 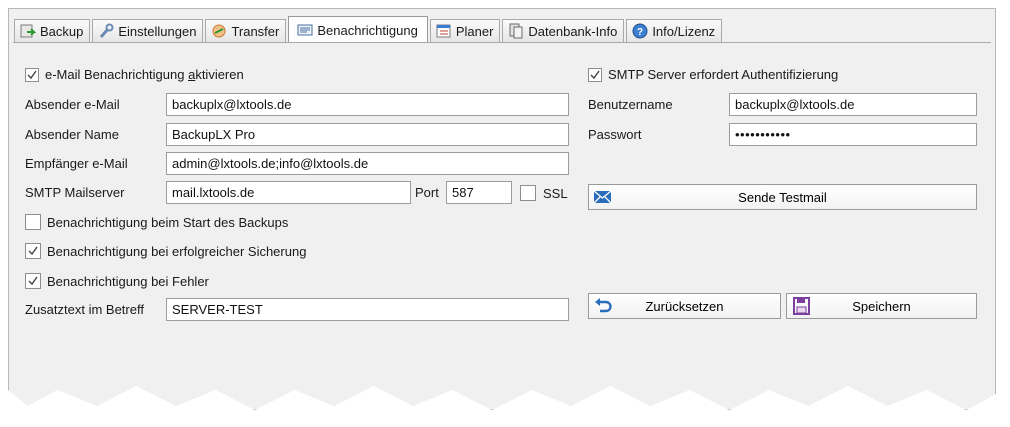 I want to click on requires-auth-checkbox, so click(x=595, y=74).